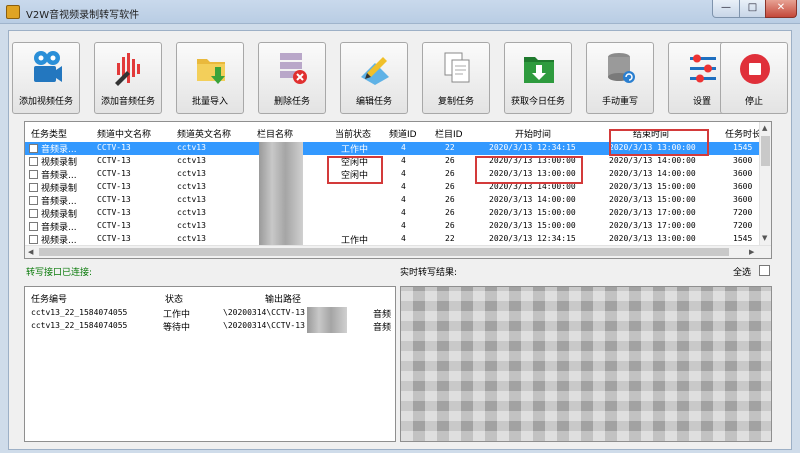  I want to click on cell-dur: 3600, so click(743, 173).